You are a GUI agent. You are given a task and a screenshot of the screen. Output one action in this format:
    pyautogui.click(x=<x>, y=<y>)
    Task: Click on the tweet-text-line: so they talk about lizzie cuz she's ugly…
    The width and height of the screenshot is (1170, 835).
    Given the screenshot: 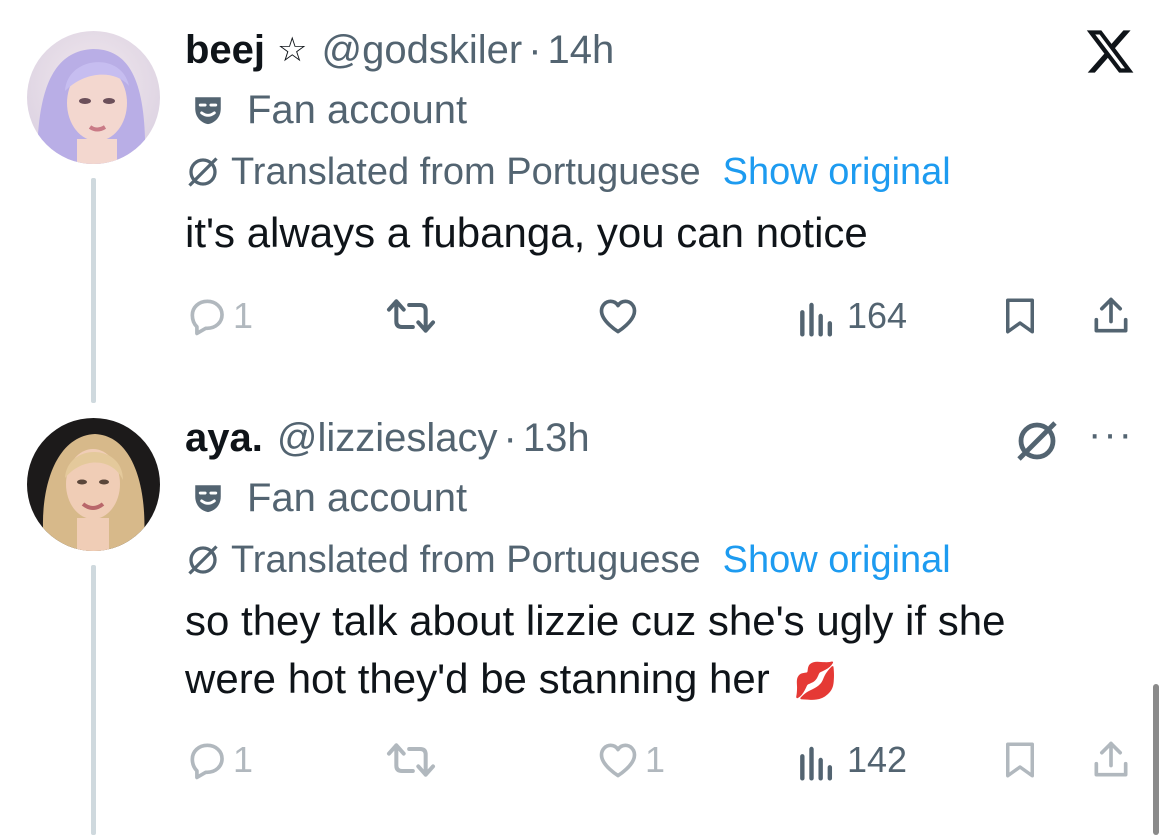 What is the action you would take?
    pyautogui.click(x=595, y=620)
    